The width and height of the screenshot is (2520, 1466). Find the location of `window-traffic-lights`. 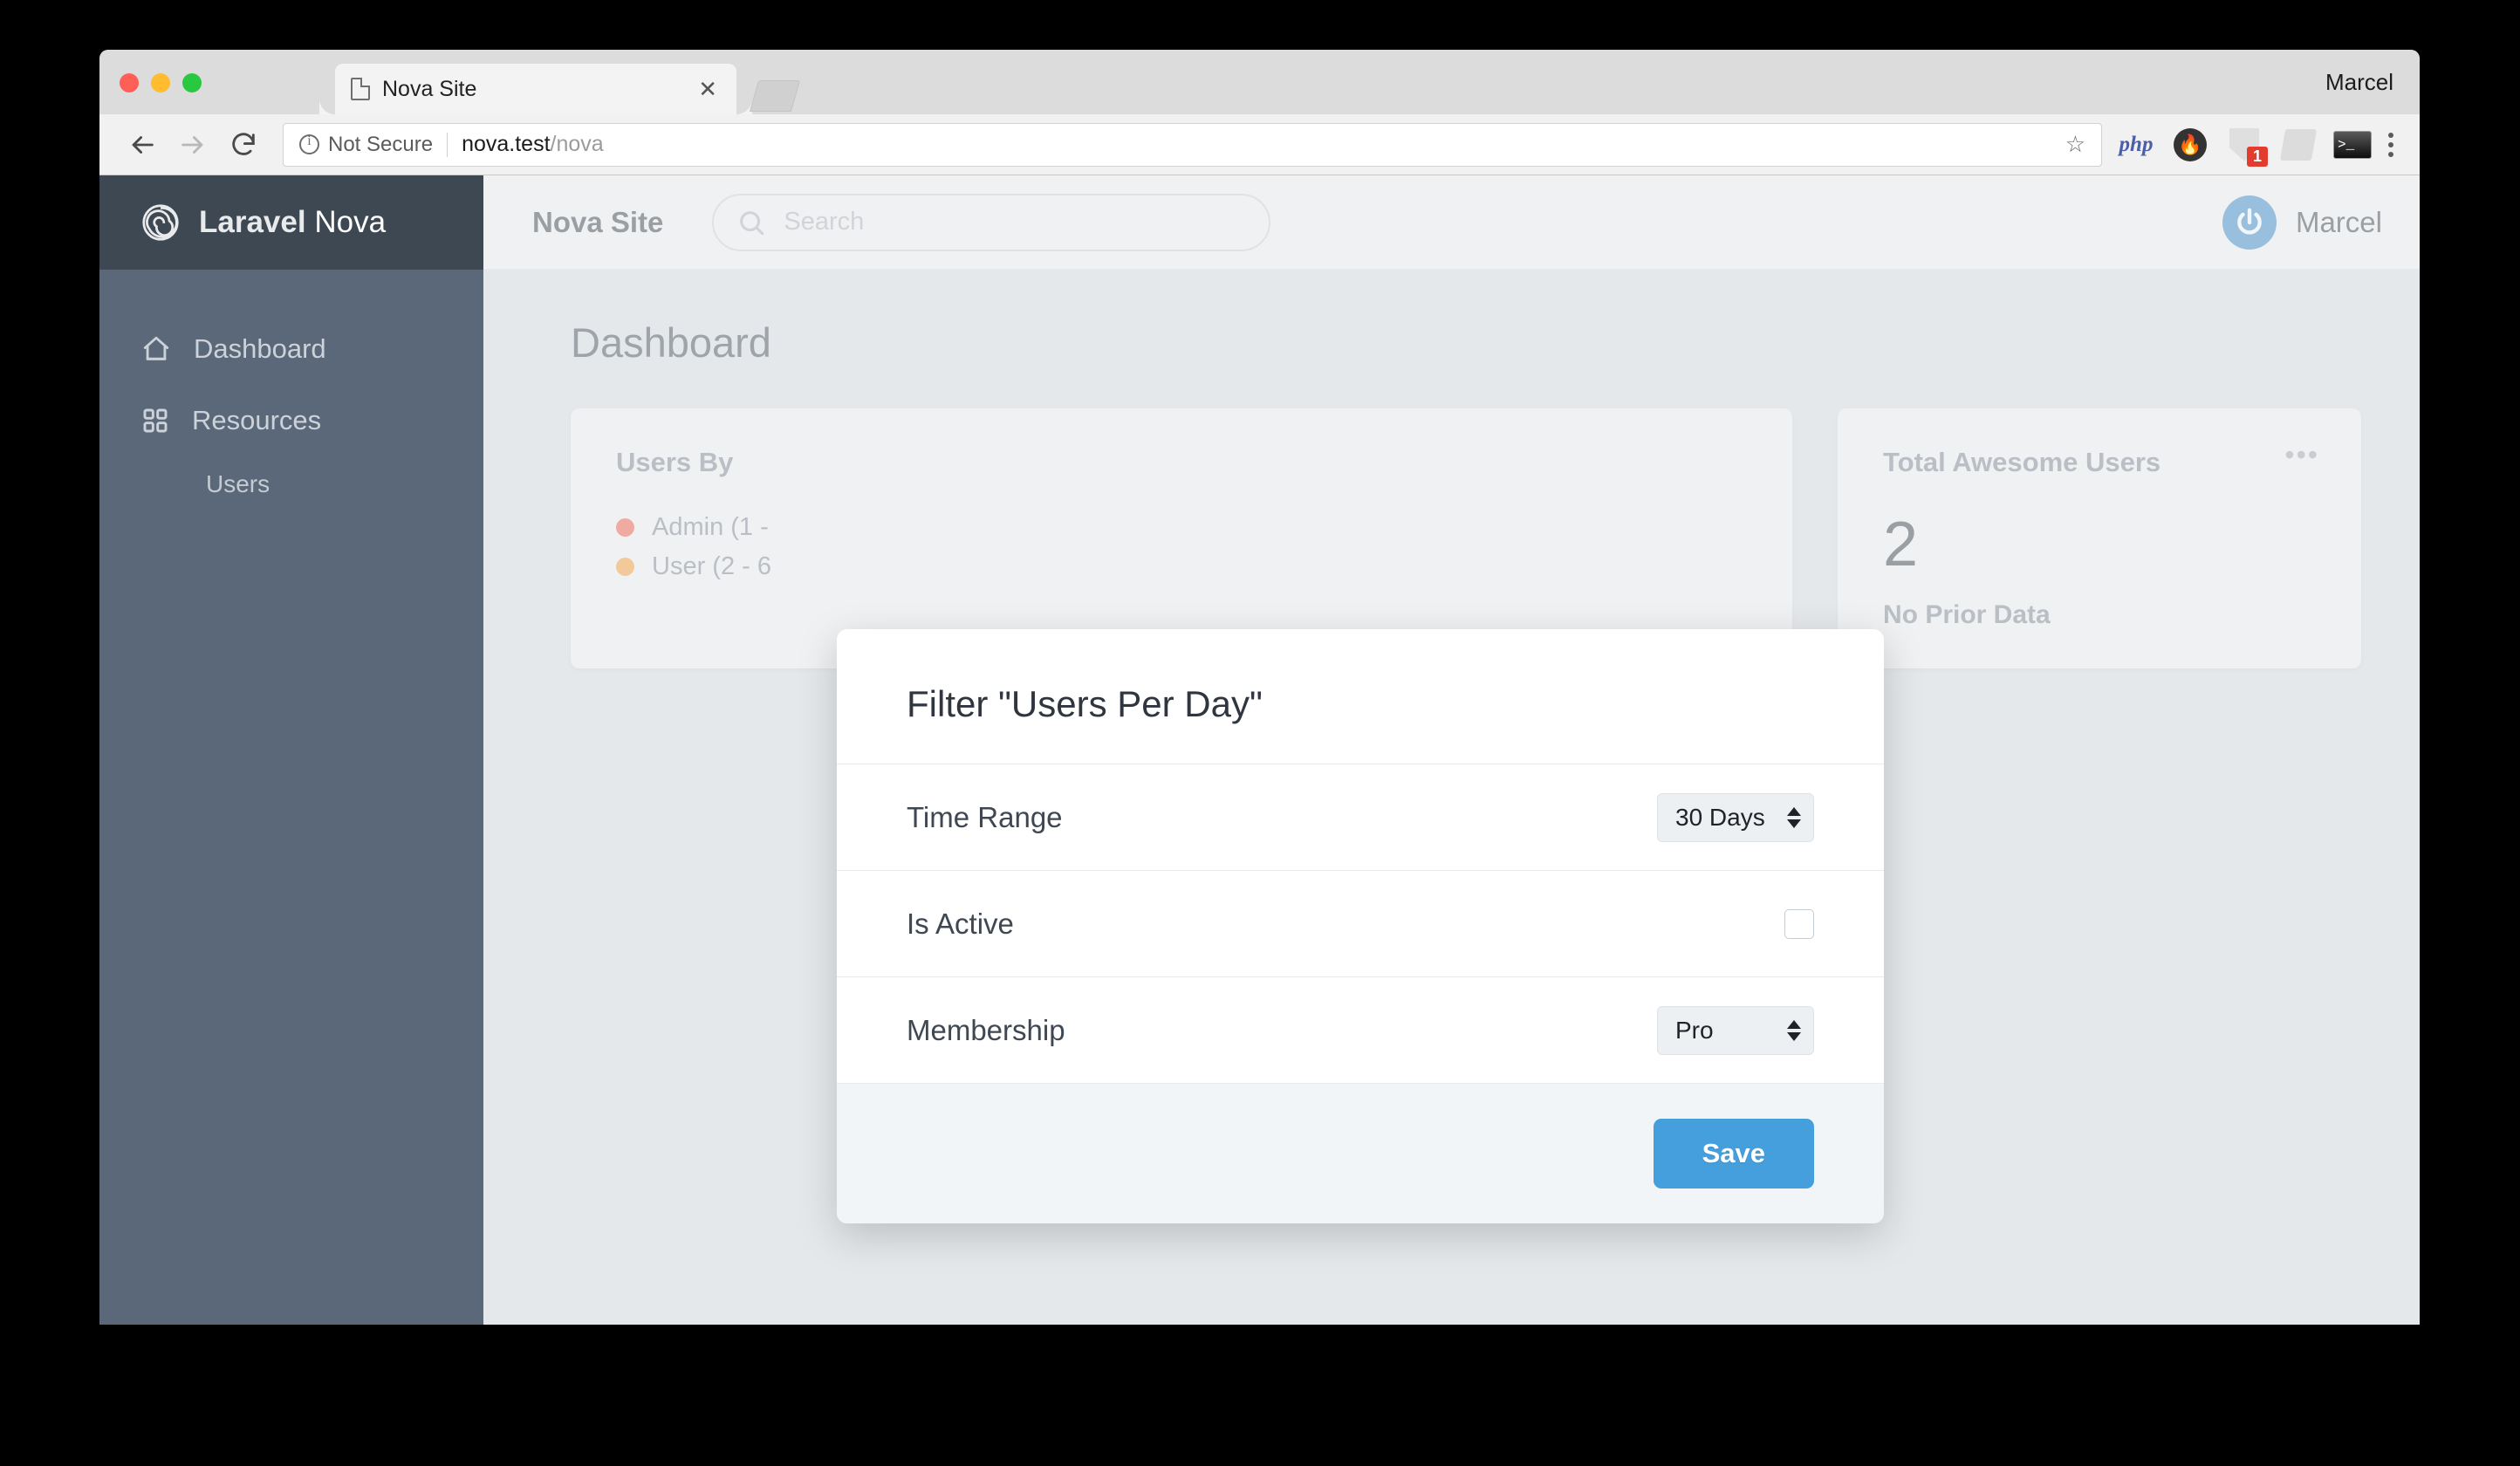

window-traffic-lights is located at coordinates (161, 82).